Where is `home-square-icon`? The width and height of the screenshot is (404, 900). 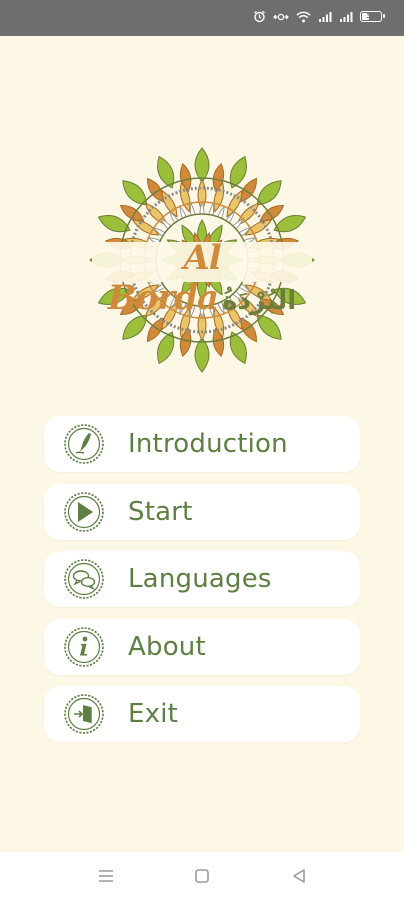 home-square-icon is located at coordinates (202, 876).